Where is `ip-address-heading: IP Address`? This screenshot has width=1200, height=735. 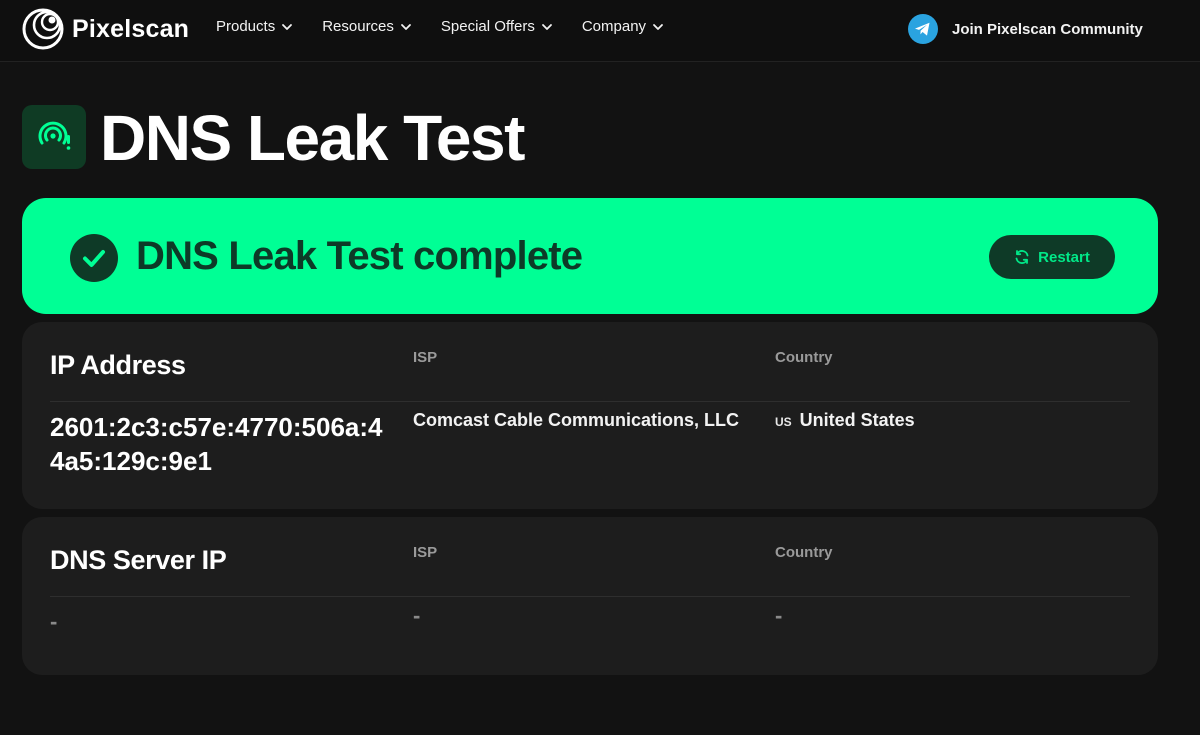 ip-address-heading: IP Address is located at coordinates (118, 365).